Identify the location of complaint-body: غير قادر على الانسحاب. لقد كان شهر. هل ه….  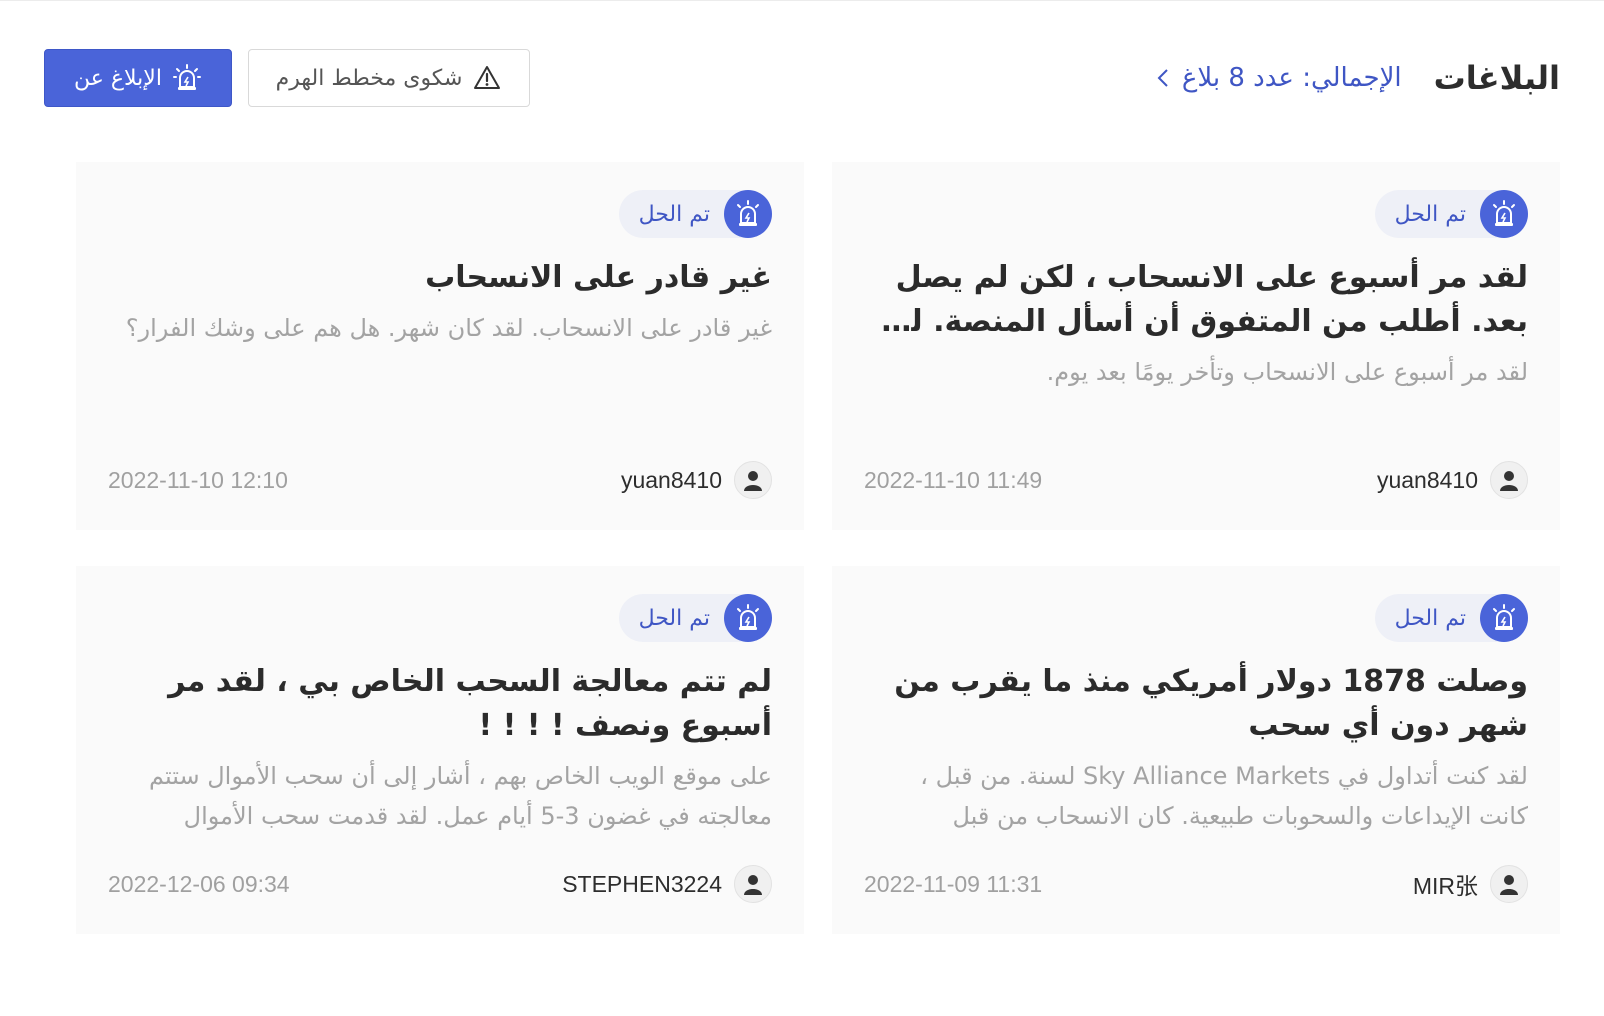
(448, 328).